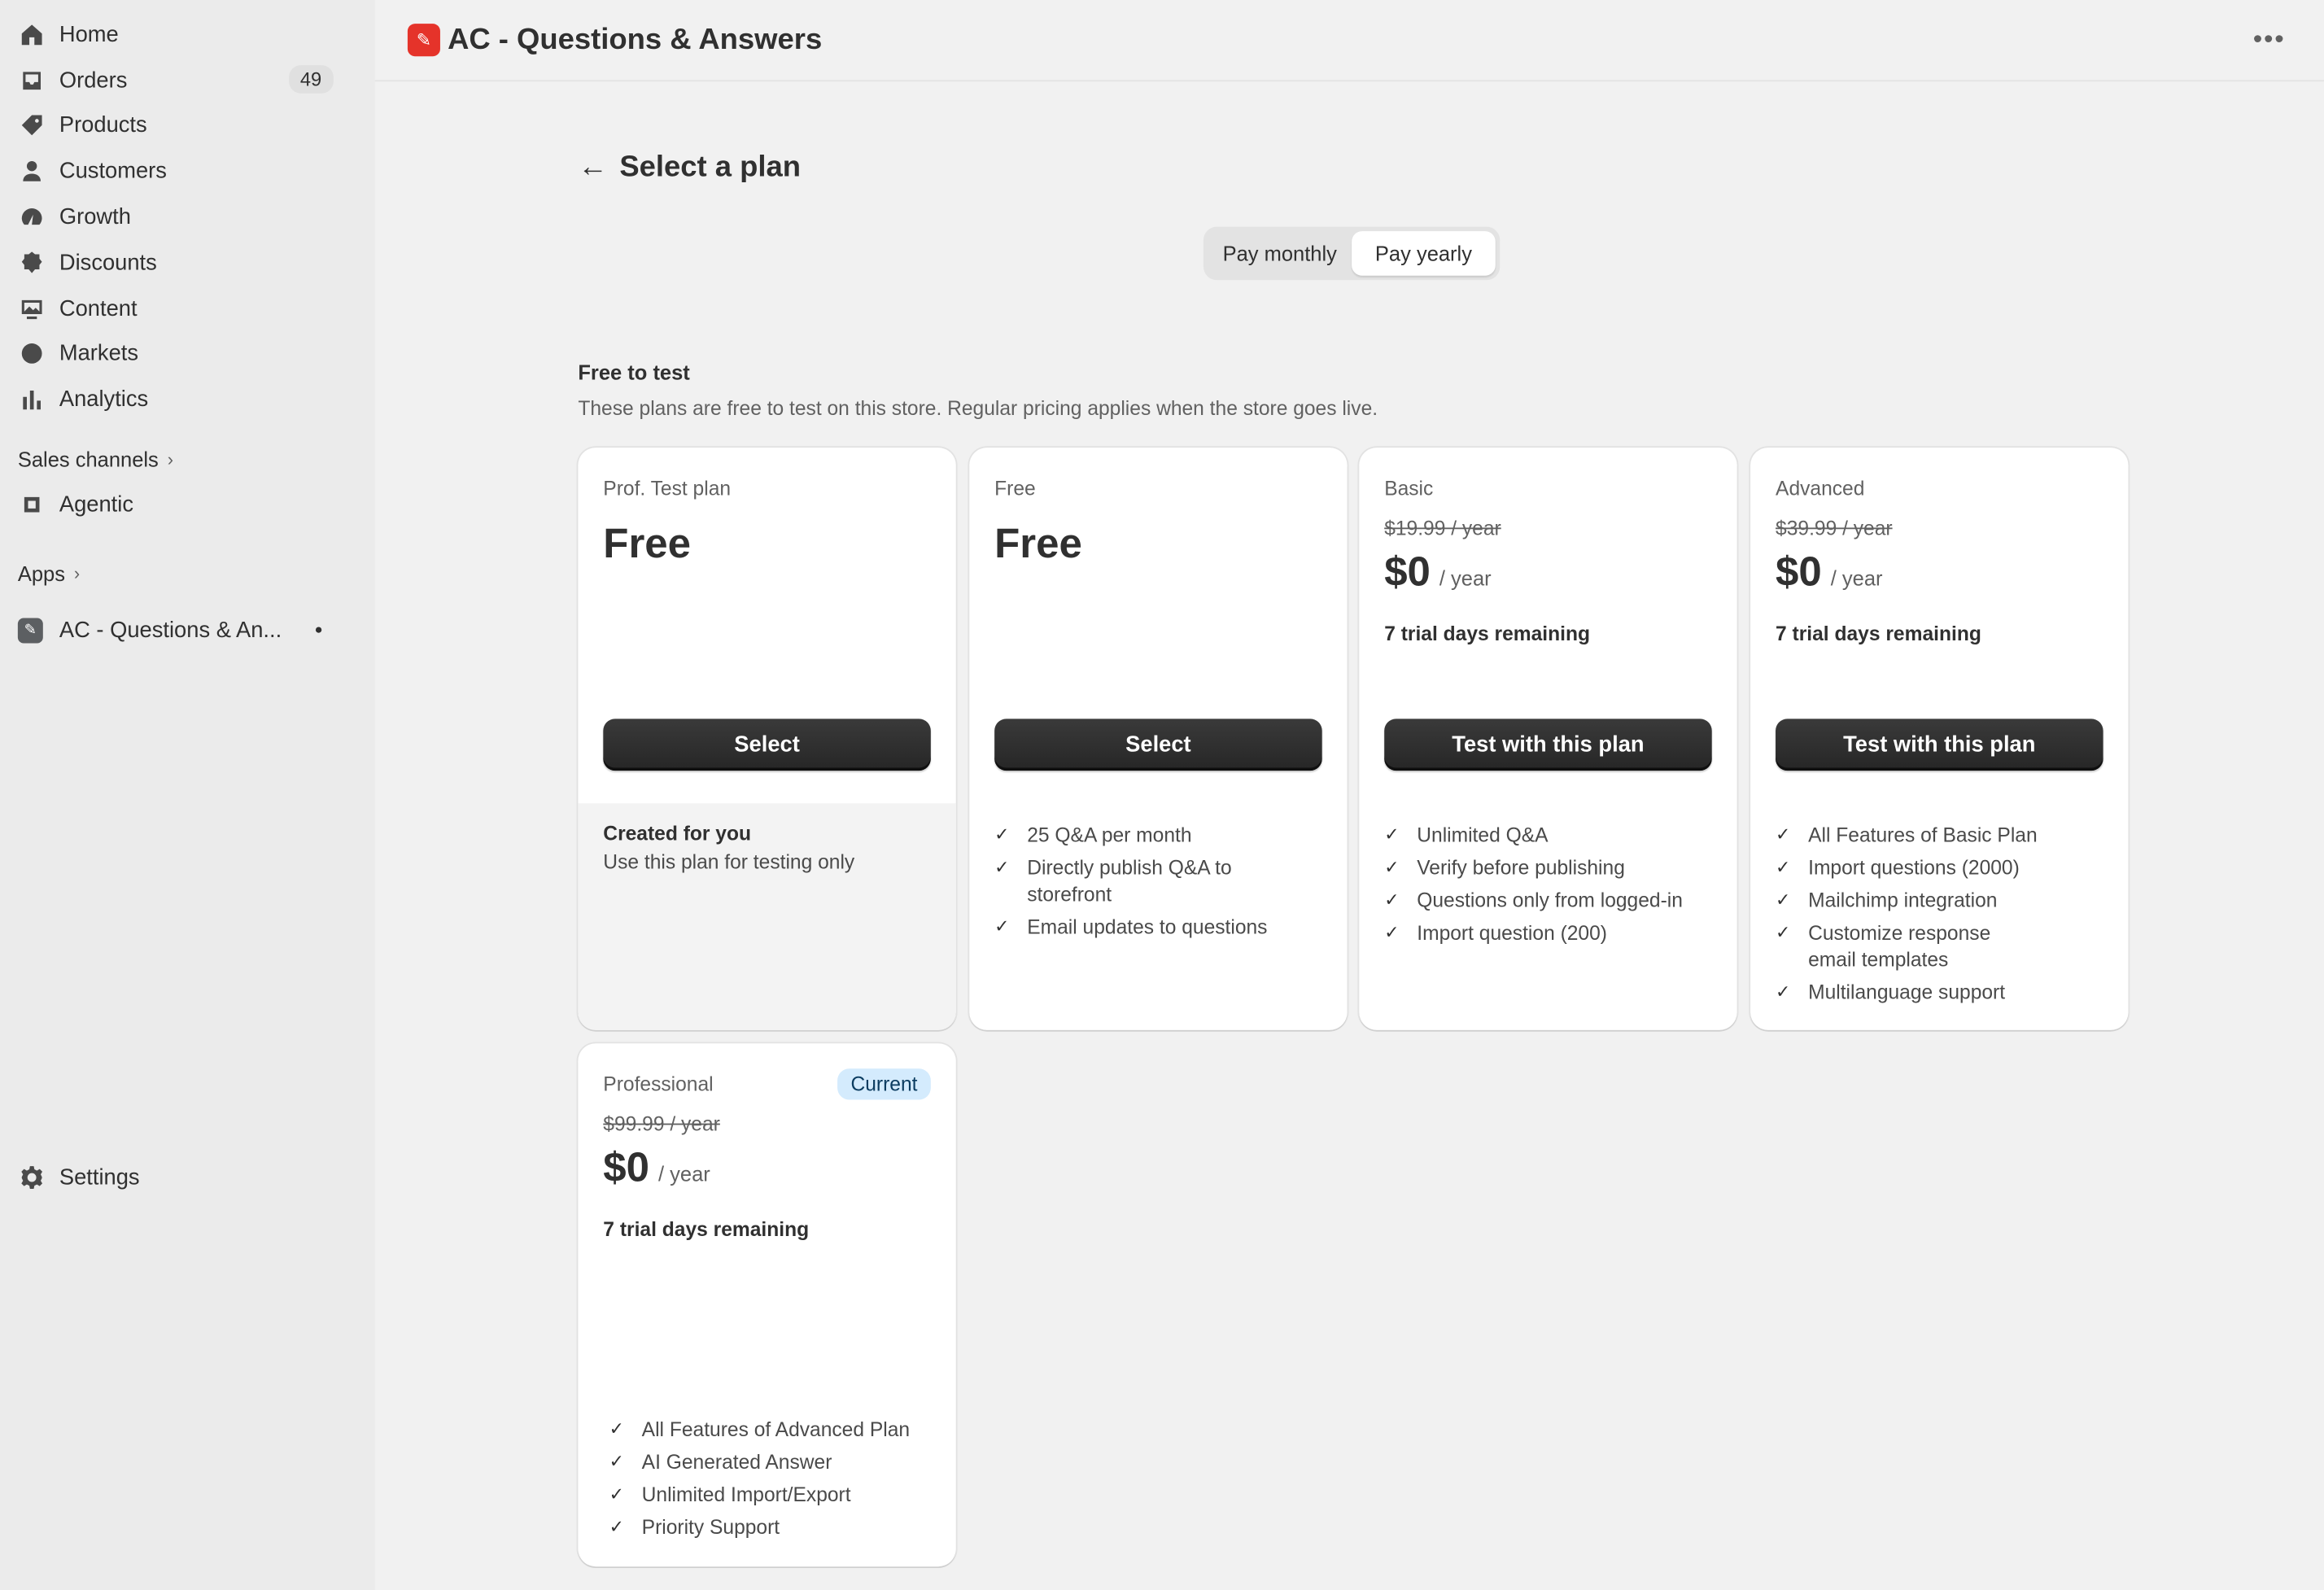 This screenshot has height=1590, width=2324. I want to click on list-item: ✓ AI Generated Answer, so click(775, 1462).